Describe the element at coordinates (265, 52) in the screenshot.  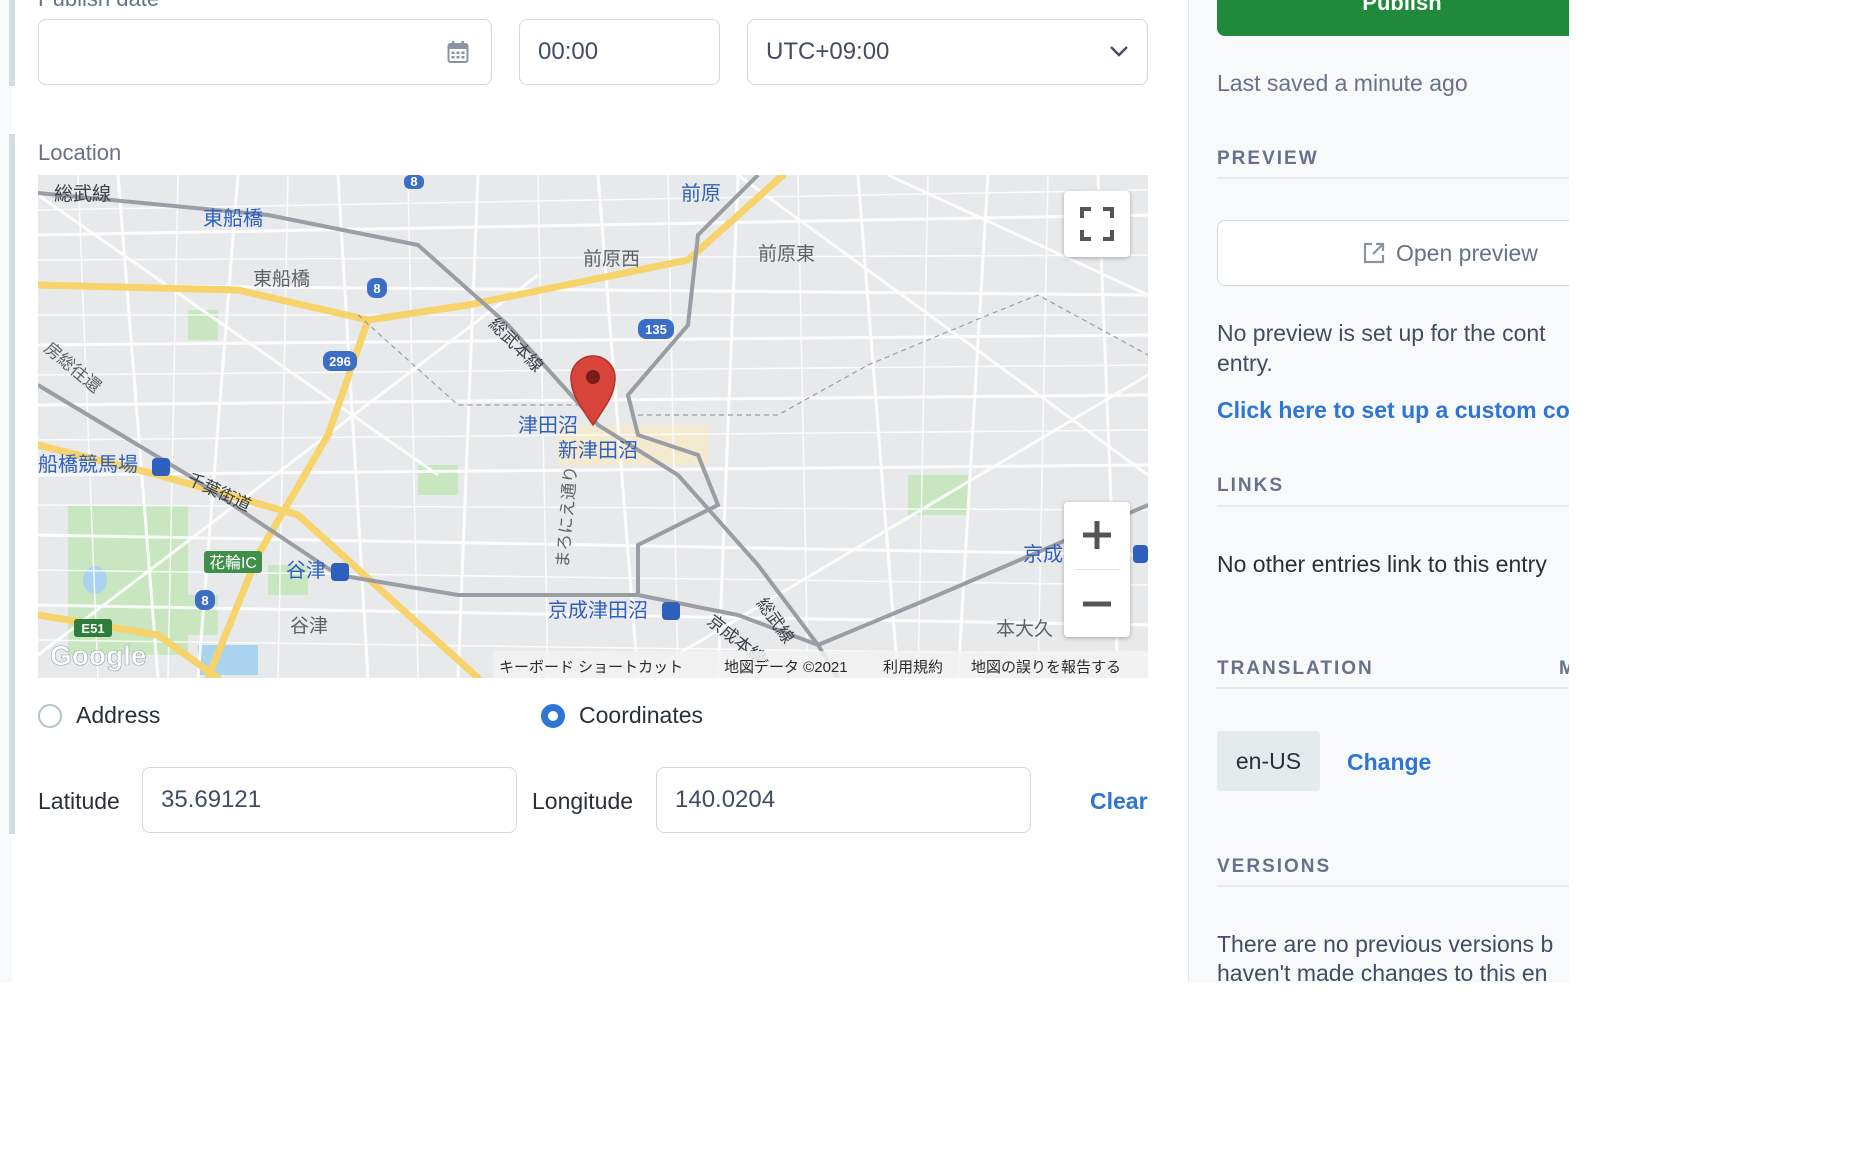
I see `date-input` at that location.